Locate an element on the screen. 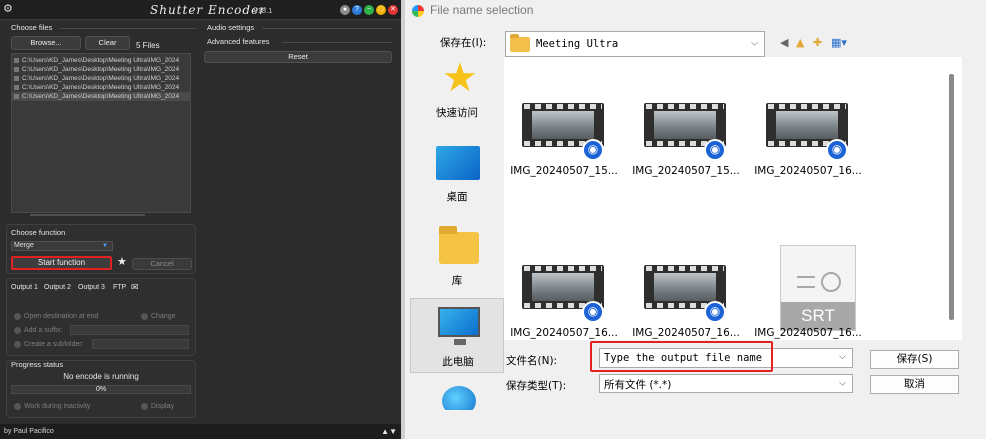  work-inactivity-checkbox is located at coordinates (17, 406).